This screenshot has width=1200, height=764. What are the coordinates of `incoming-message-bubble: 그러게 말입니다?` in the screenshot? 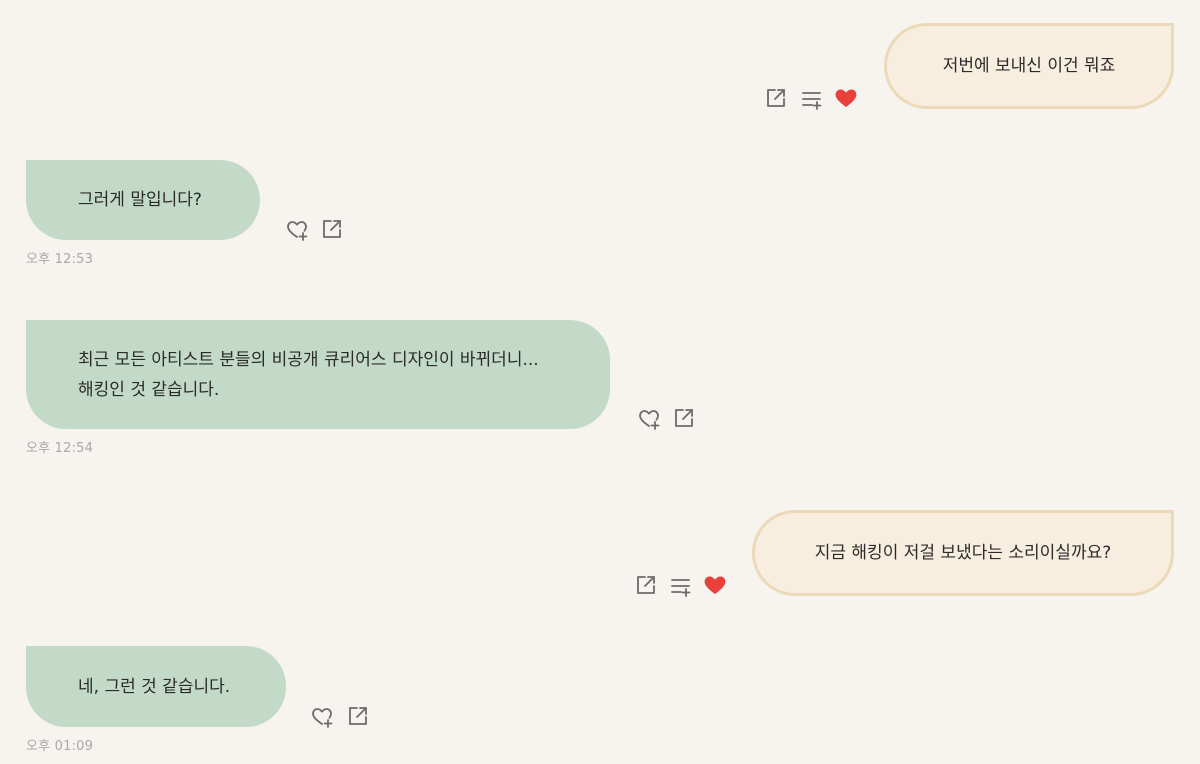 It's located at (143, 200).